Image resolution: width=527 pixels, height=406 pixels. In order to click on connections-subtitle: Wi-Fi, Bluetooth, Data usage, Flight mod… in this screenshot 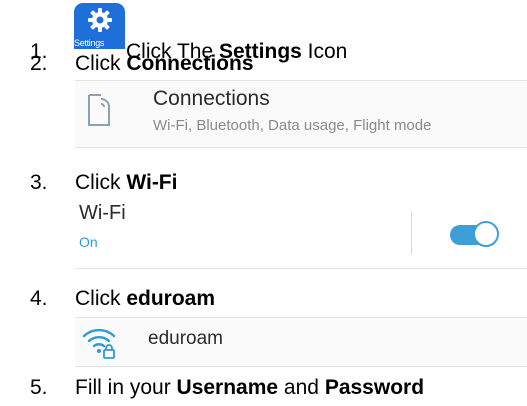, I will do `click(292, 125)`.